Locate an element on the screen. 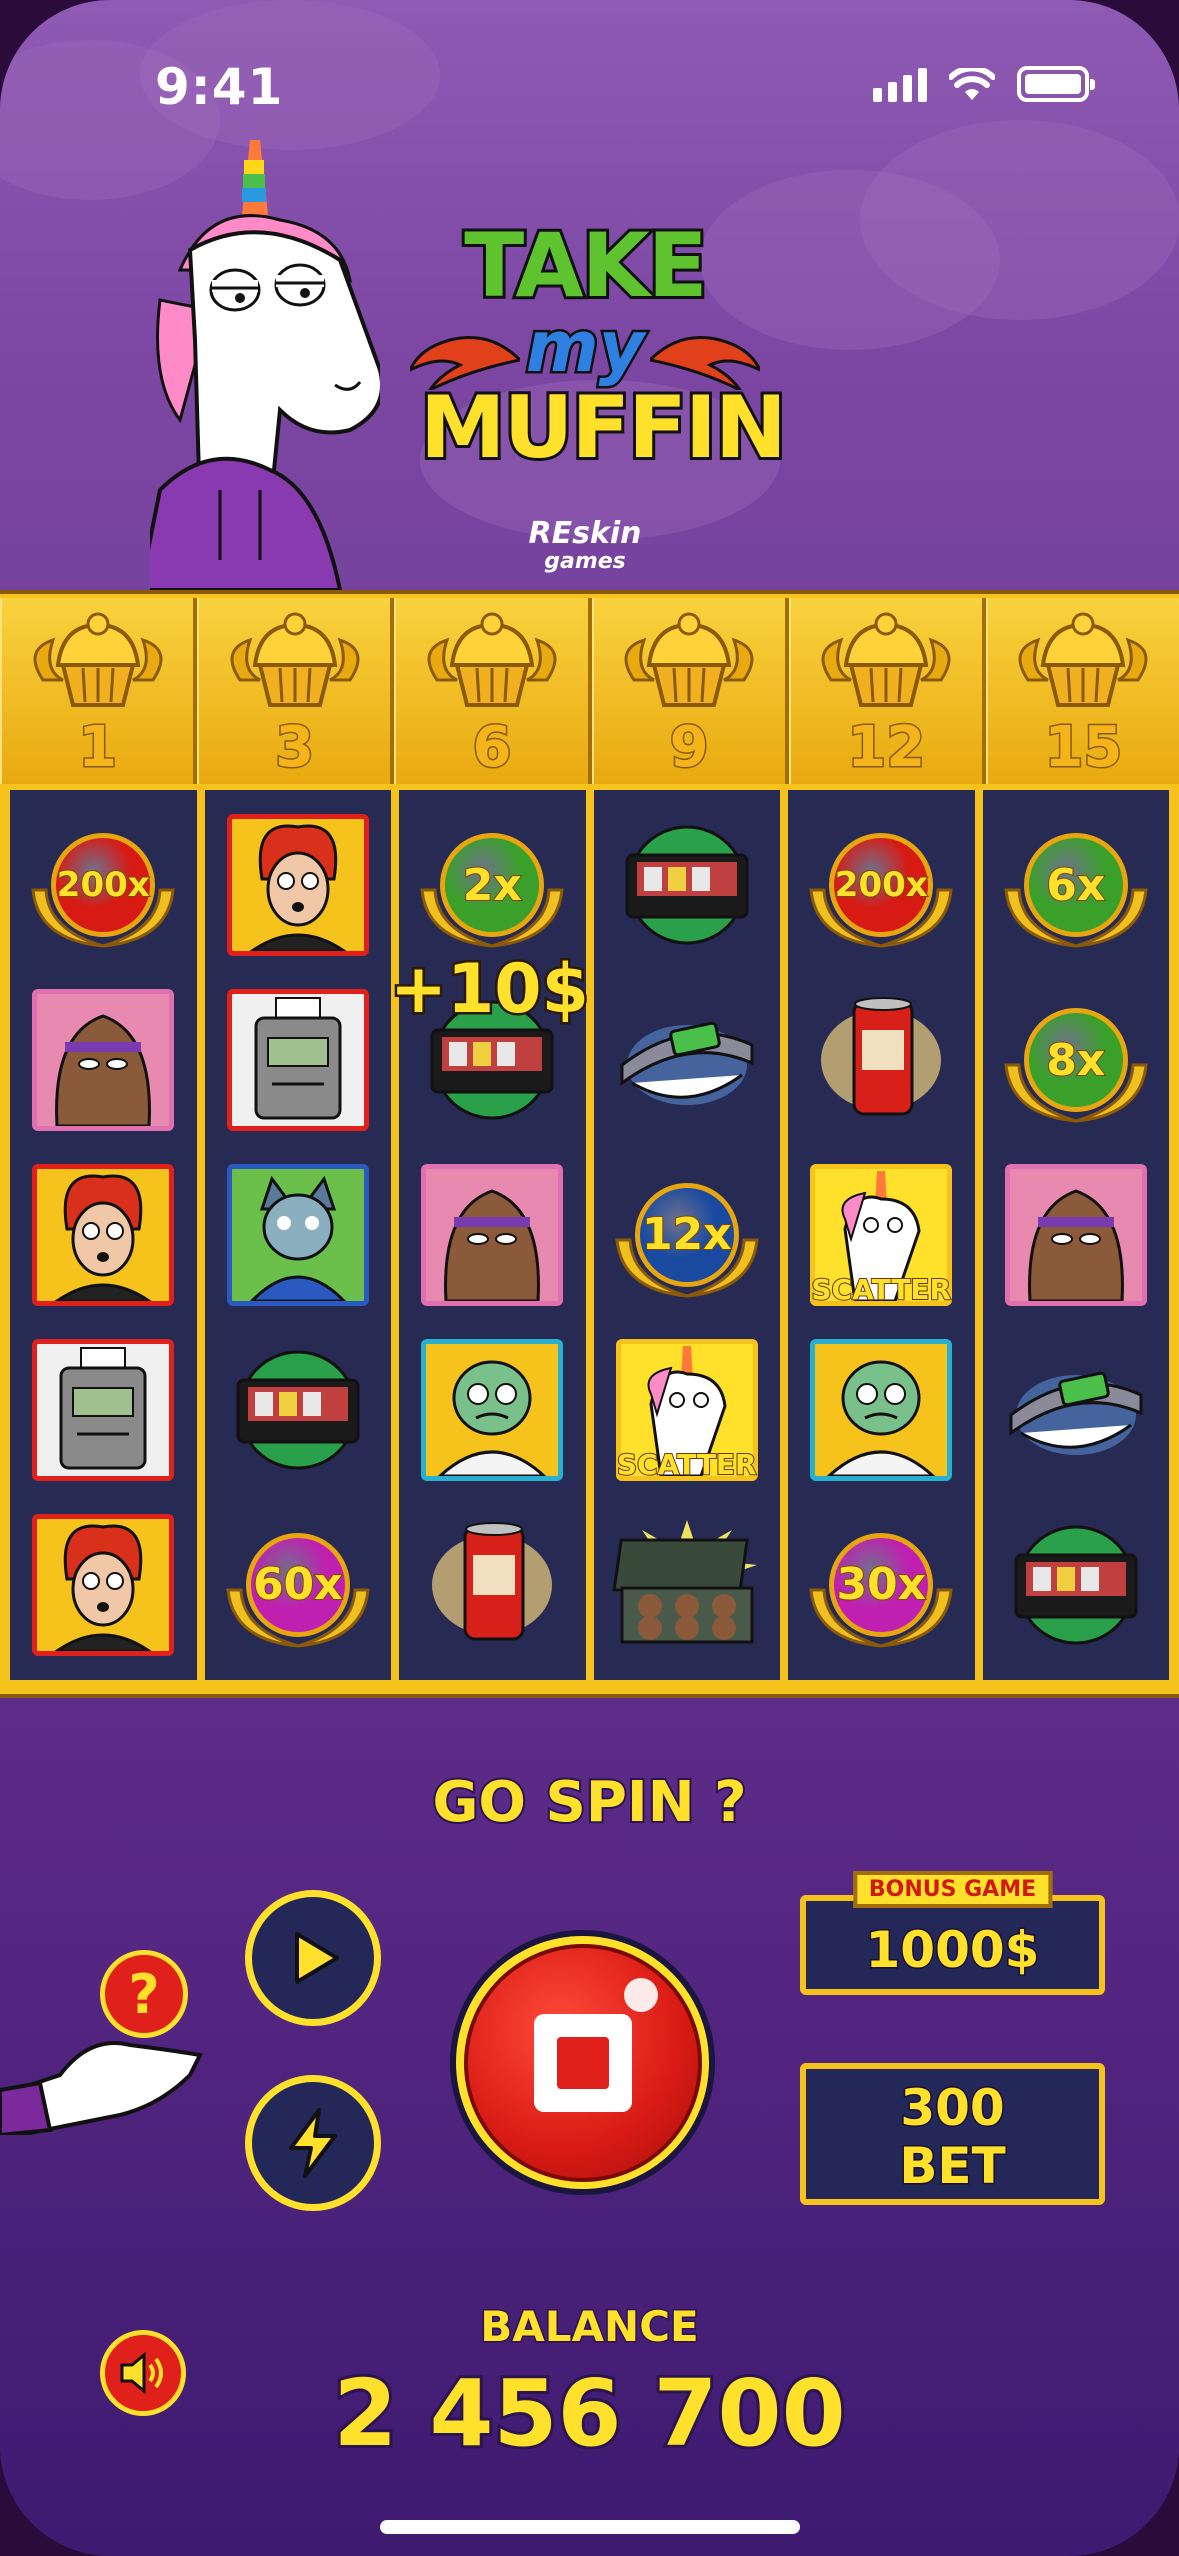 The width and height of the screenshot is (1179, 2556). cloud is located at coordinates (1019, 220).